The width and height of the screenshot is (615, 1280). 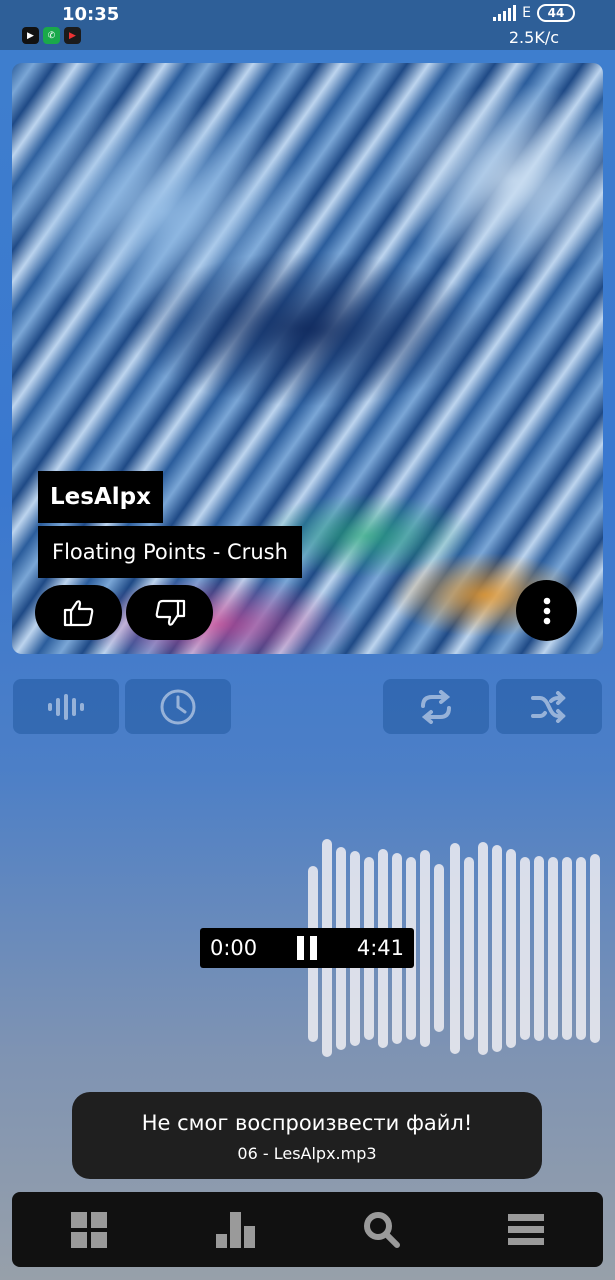 I want to click on status-bar: 10:35 ▶ ✆ ▶ E 44 2.5K/c, so click(x=307, y=25).